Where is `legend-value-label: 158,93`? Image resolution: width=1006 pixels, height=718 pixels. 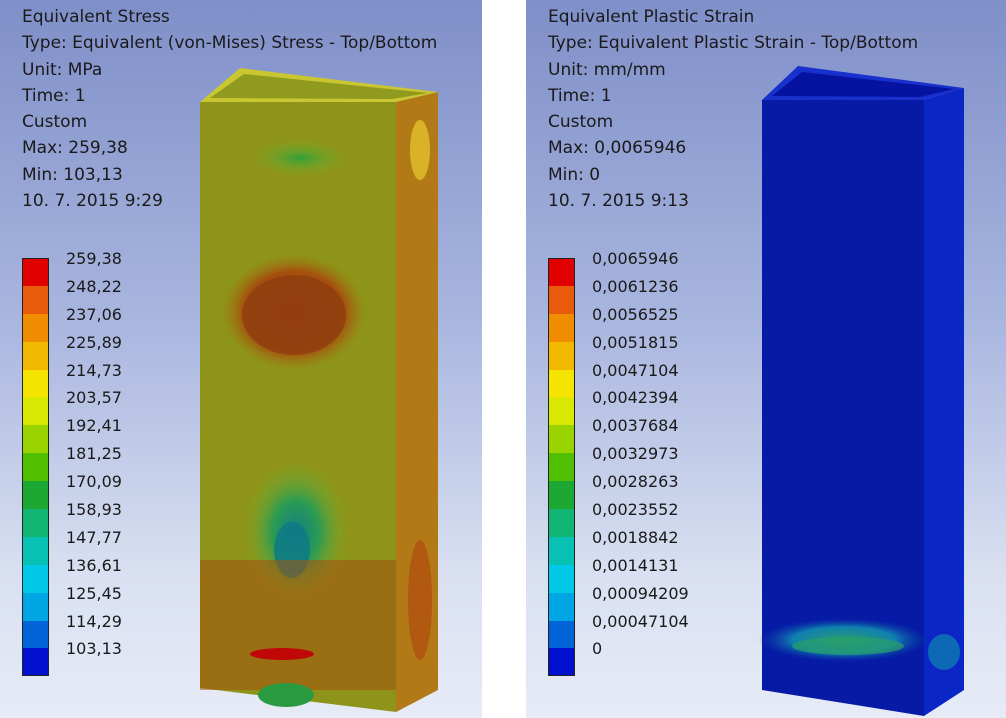 legend-value-label: 158,93 is located at coordinates (94, 510).